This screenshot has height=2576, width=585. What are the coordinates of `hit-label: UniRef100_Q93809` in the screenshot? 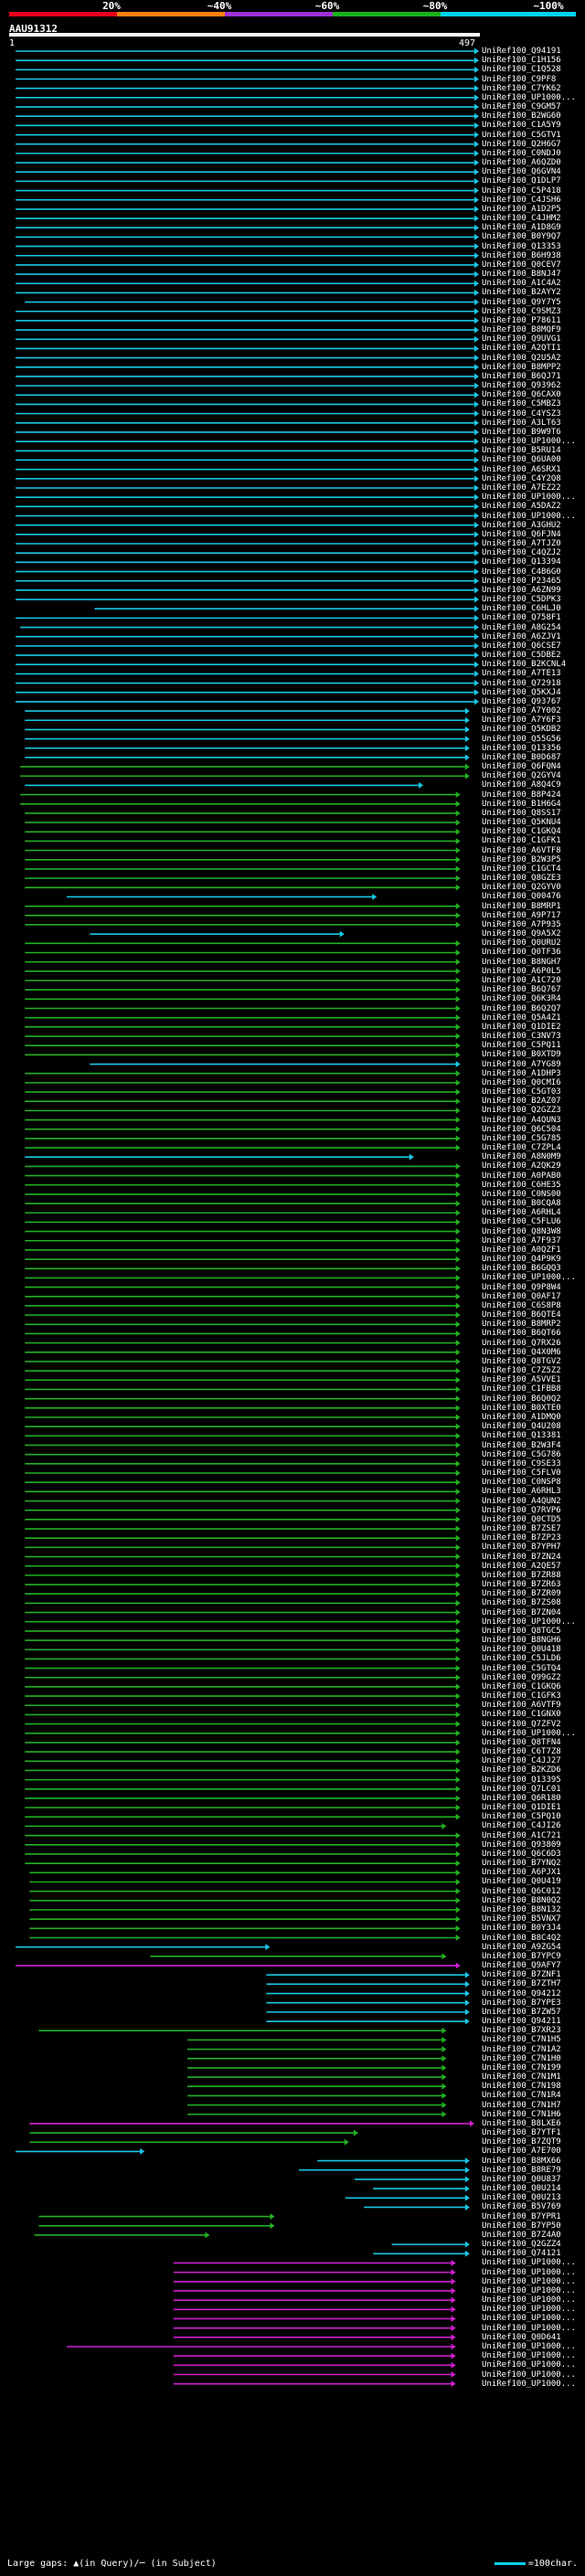 It's located at (521, 1845).